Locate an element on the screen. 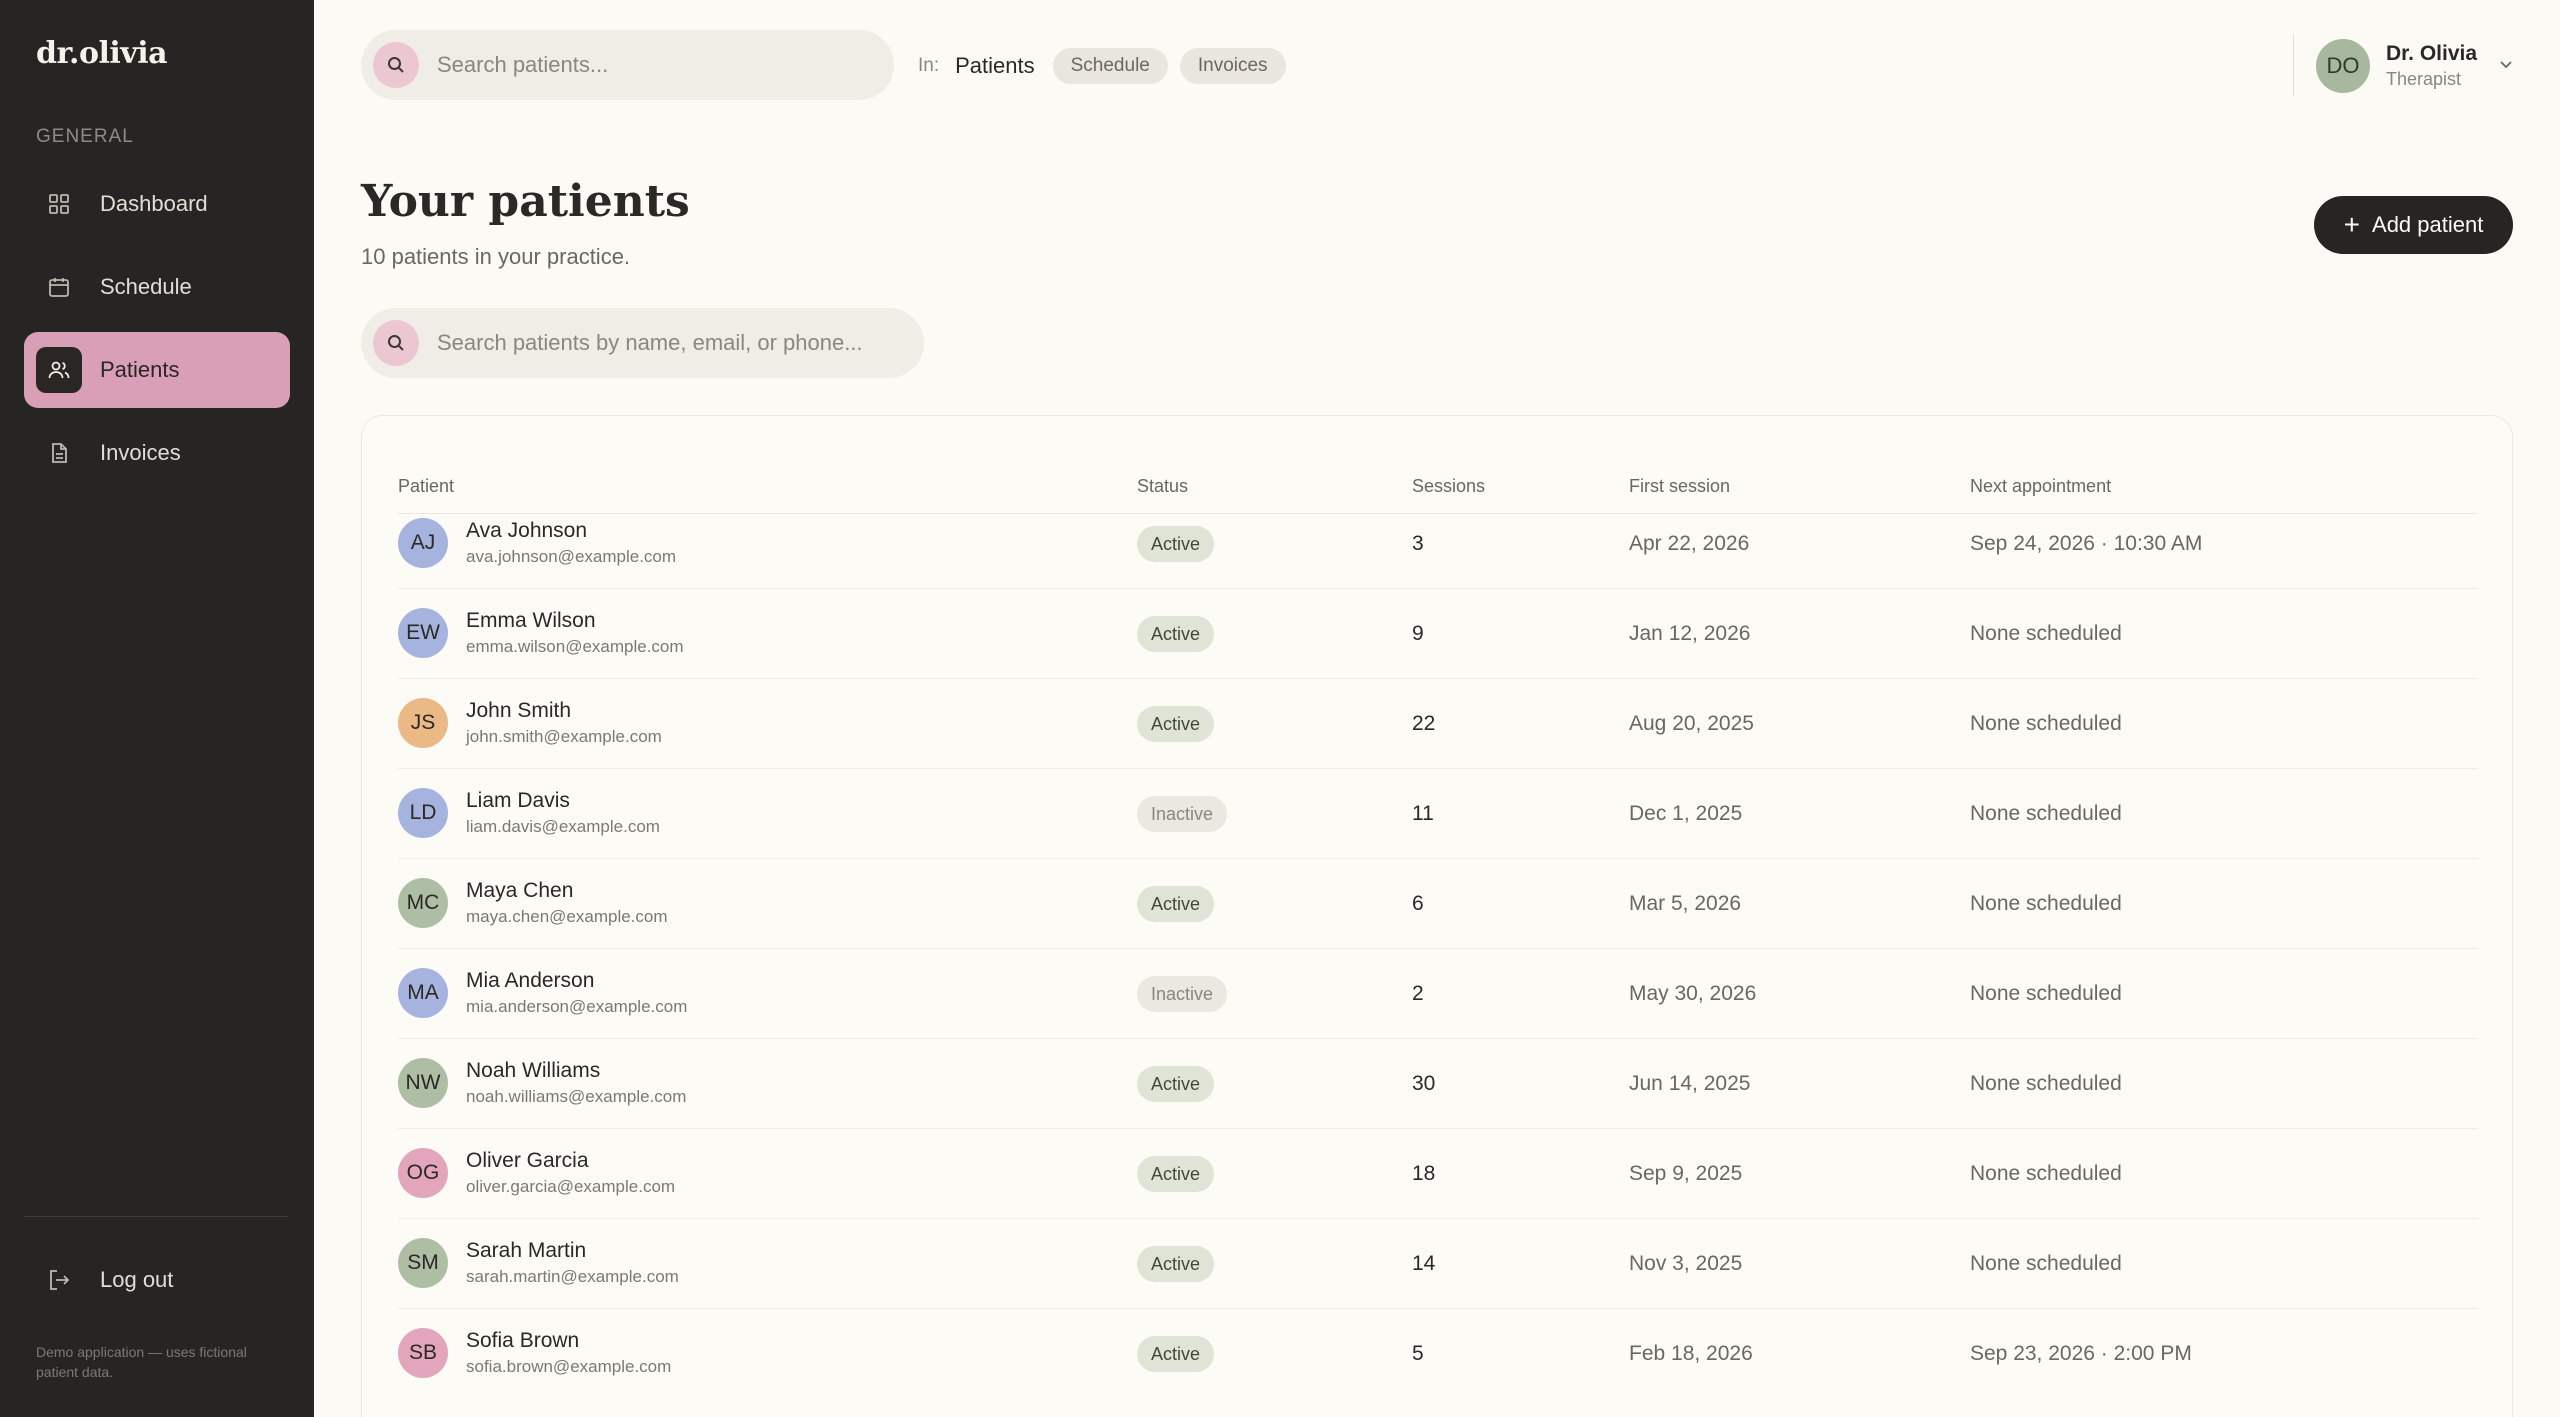  patient-name: Oliver Garcia is located at coordinates (570, 1161).